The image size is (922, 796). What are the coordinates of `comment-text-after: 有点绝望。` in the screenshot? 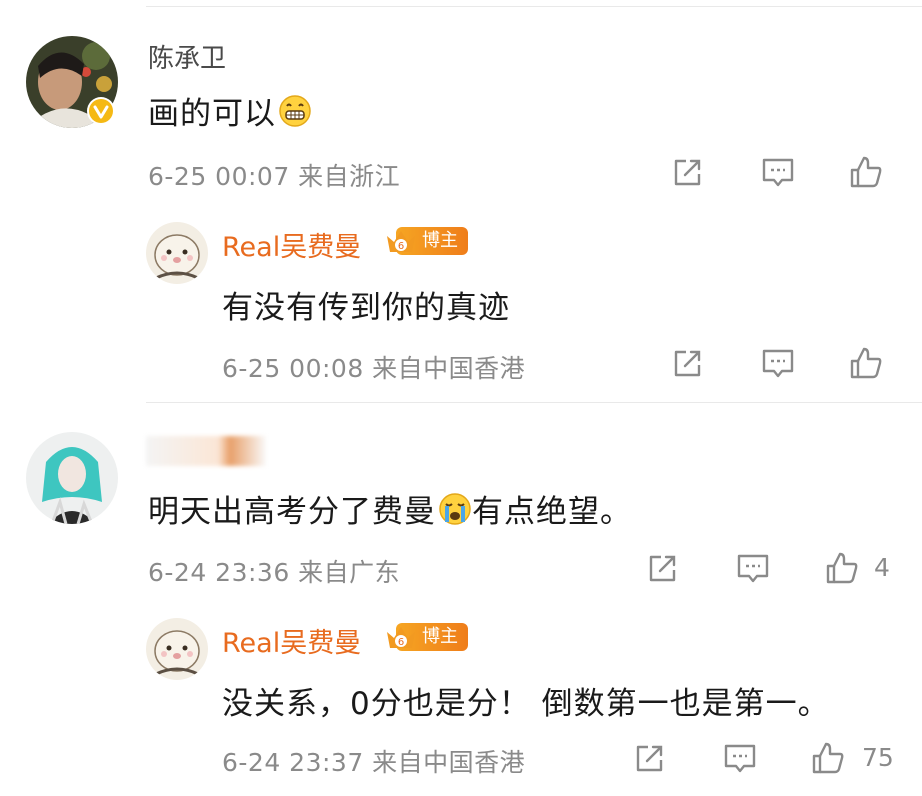 It's located at (552, 512).